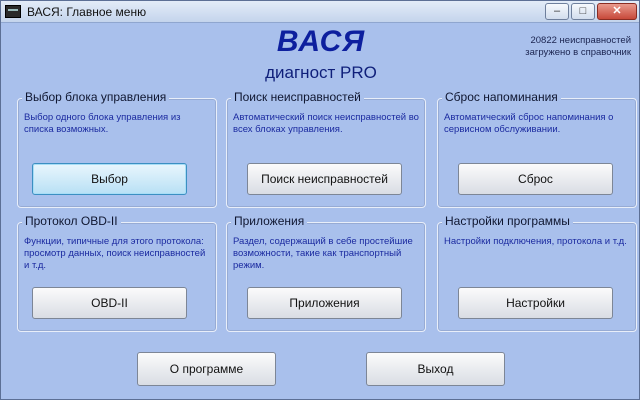  What do you see at coordinates (206, 369) in the screenshot?
I see `about-button: О программе` at bounding box center [206, 369].